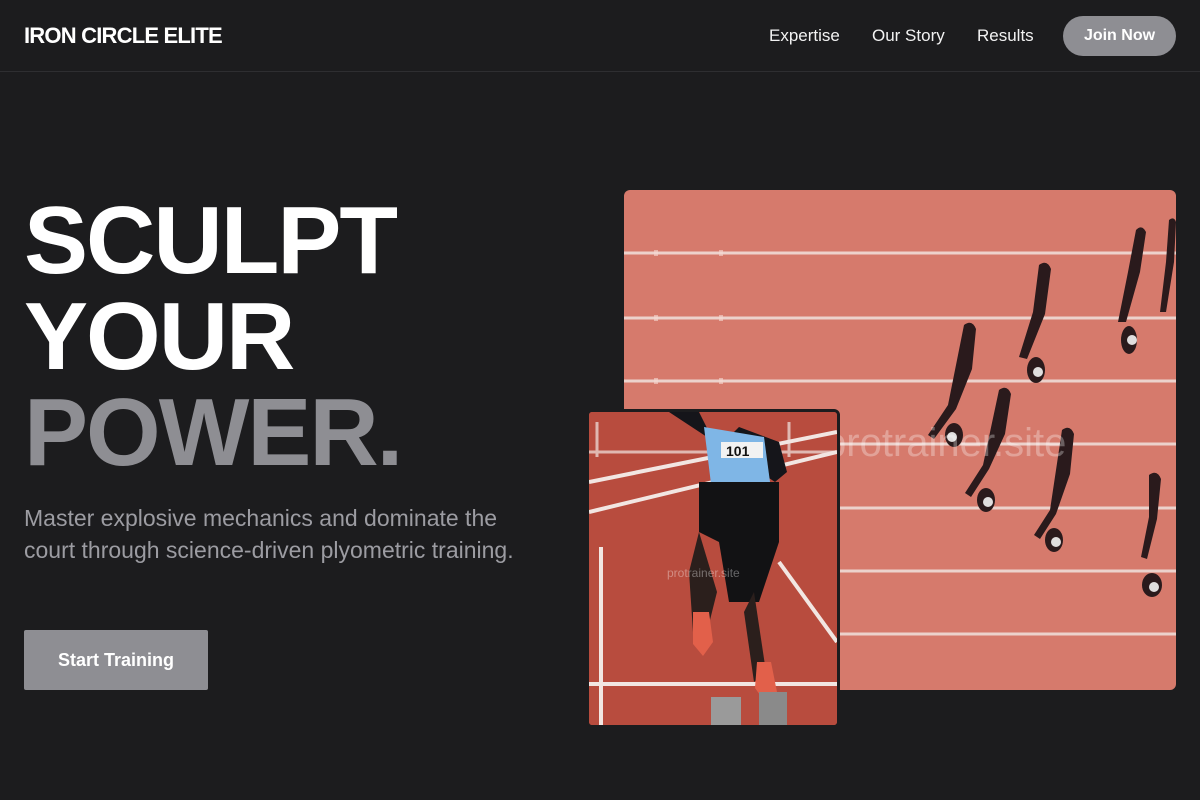 Image resolution: width=1200 pixels, height=800 pixels. Describe the element at coordinates (703, 573) in the screenshot. I see `inset-watermark: protrainer.site` at that location.